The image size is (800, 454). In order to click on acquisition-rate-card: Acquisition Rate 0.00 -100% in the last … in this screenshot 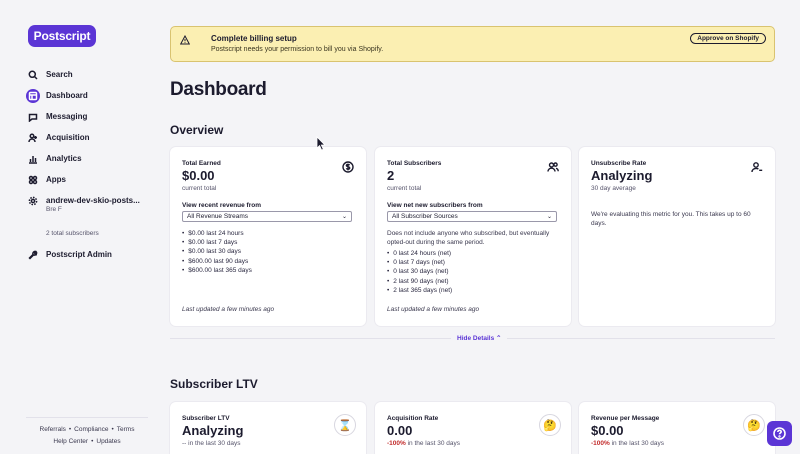, I will do `click(473, 428)`.